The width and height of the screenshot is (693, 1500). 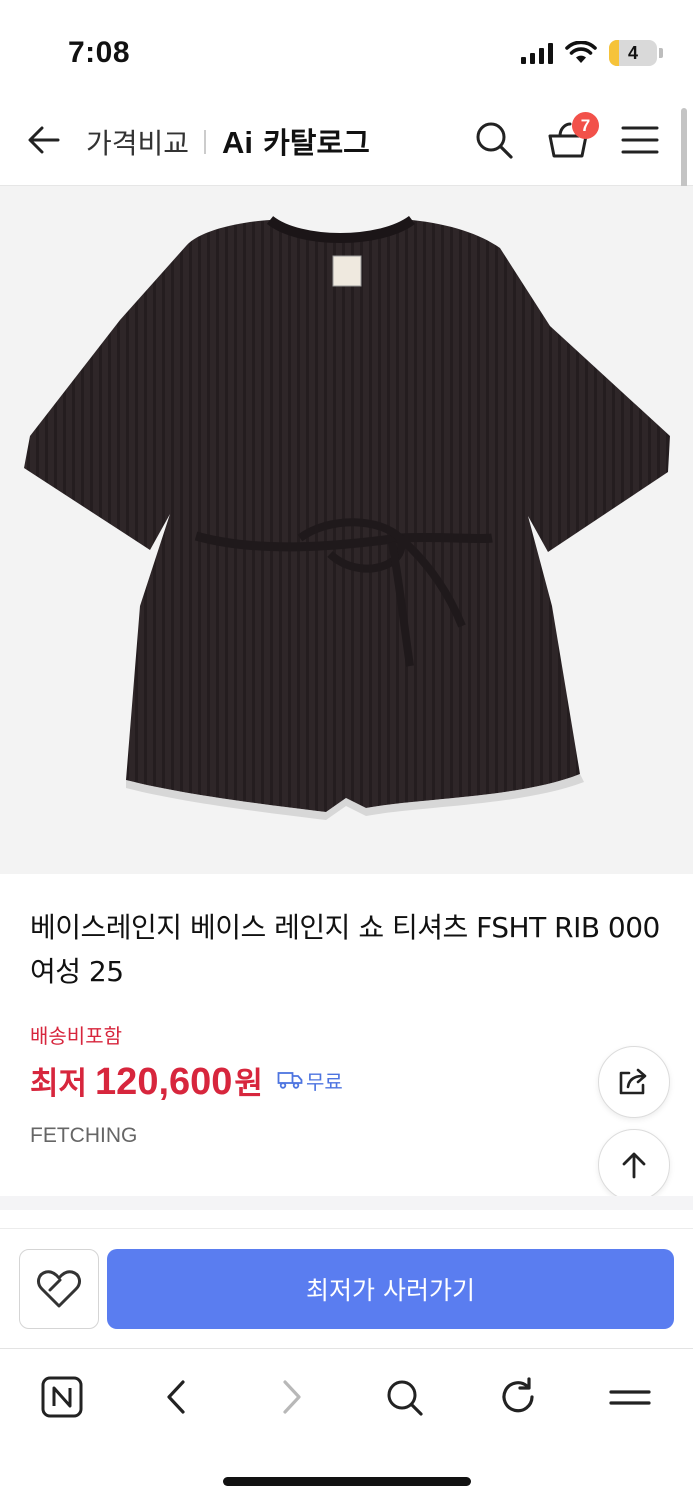 I want to click on battery-indicator: 4, so click(x=636, y=53).